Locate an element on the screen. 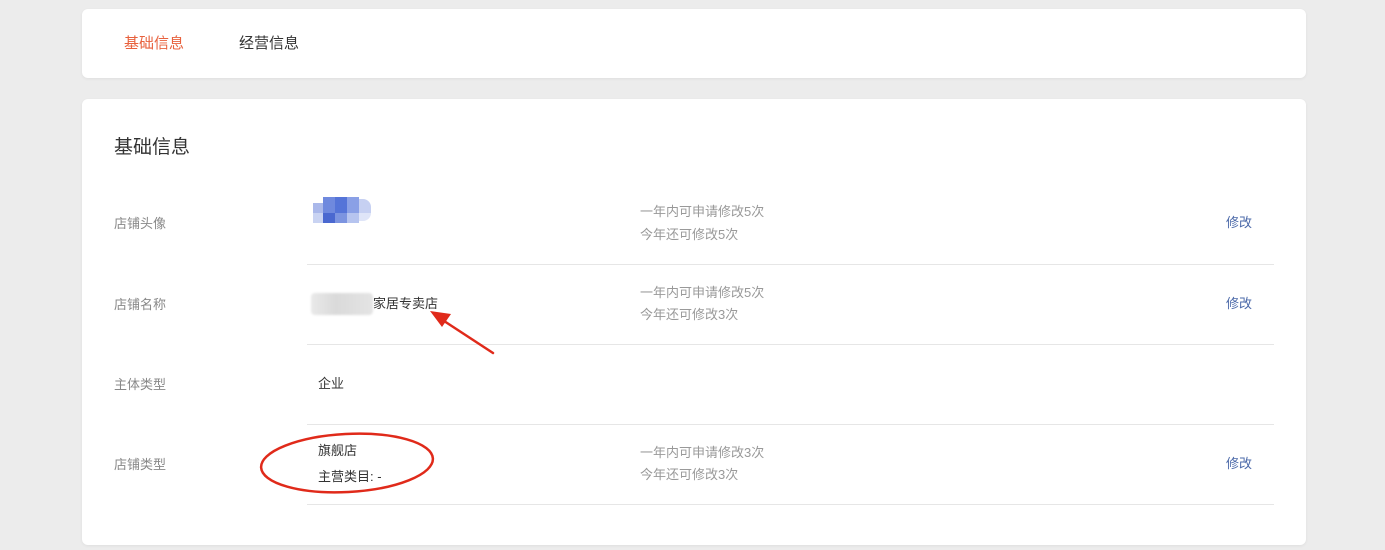 The height and width of the screenshot is (550, 1385). limit-hint: 一年内可申请修改3次 is located at coordinates (702, 452).